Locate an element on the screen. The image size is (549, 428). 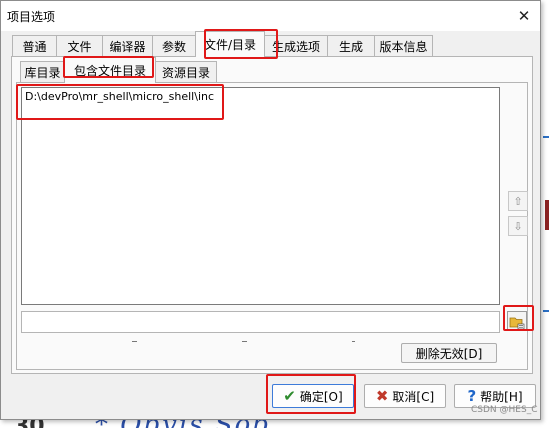
close-icon: ✕ is located at coordinates (524, 16).